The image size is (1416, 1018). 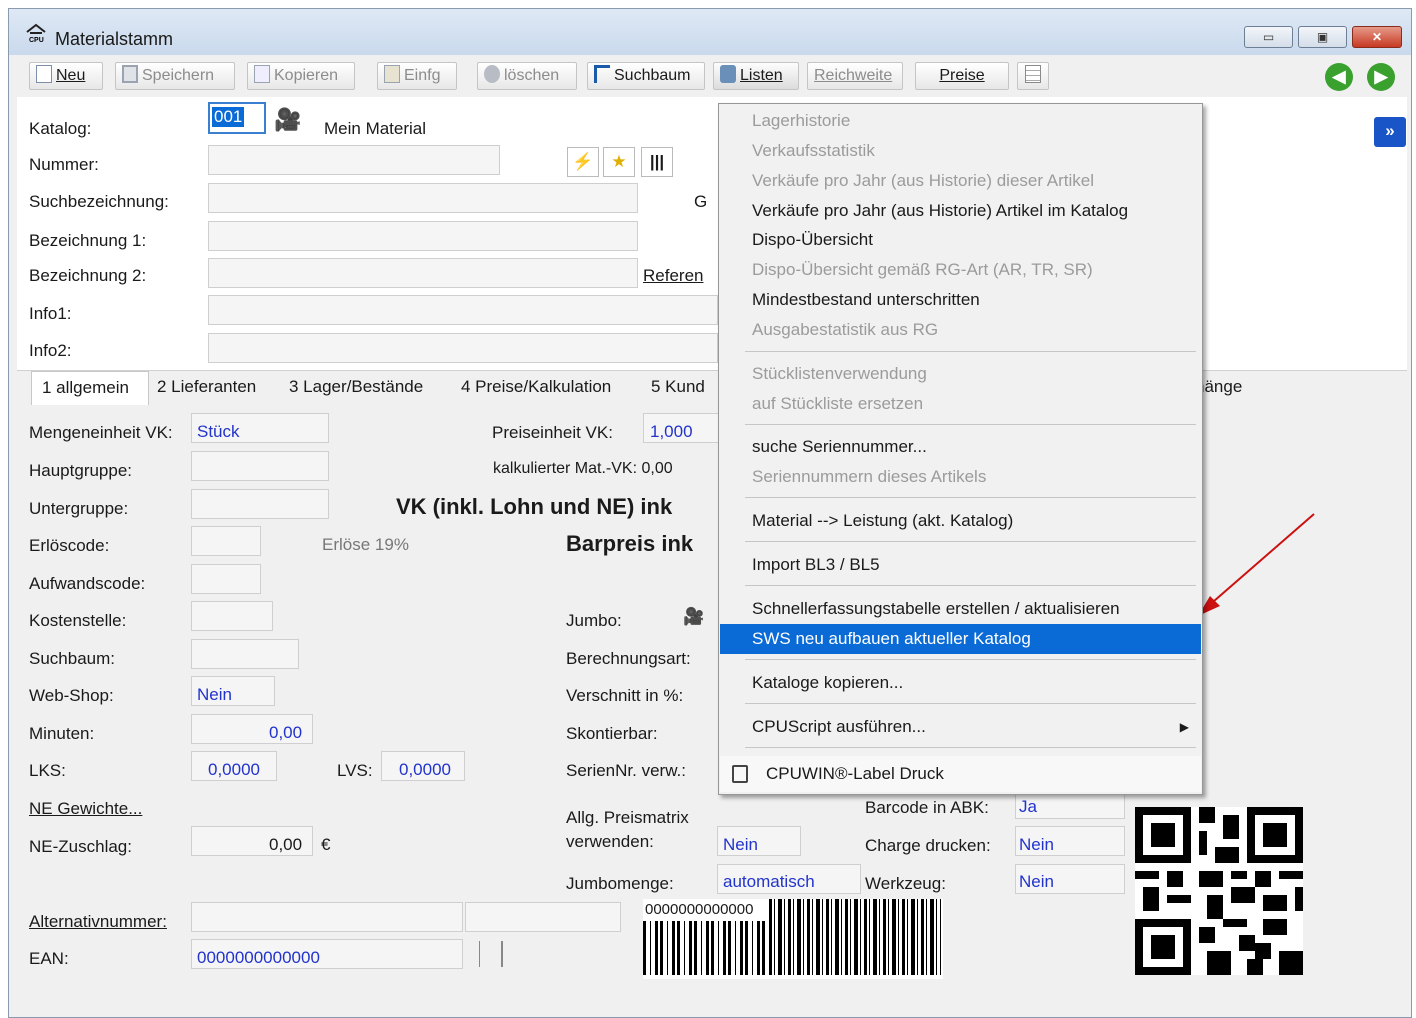 What do you see at coordinates (463, 348) in the screenshot?
I see `info2-input` at bounding box center [463, 348].